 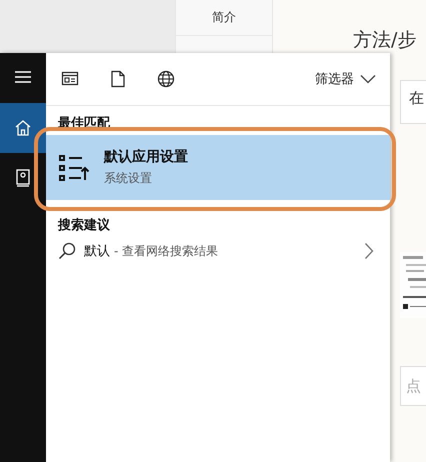 I want to click on filter-dropdown: 筛选器, so click(x=345, y=79).